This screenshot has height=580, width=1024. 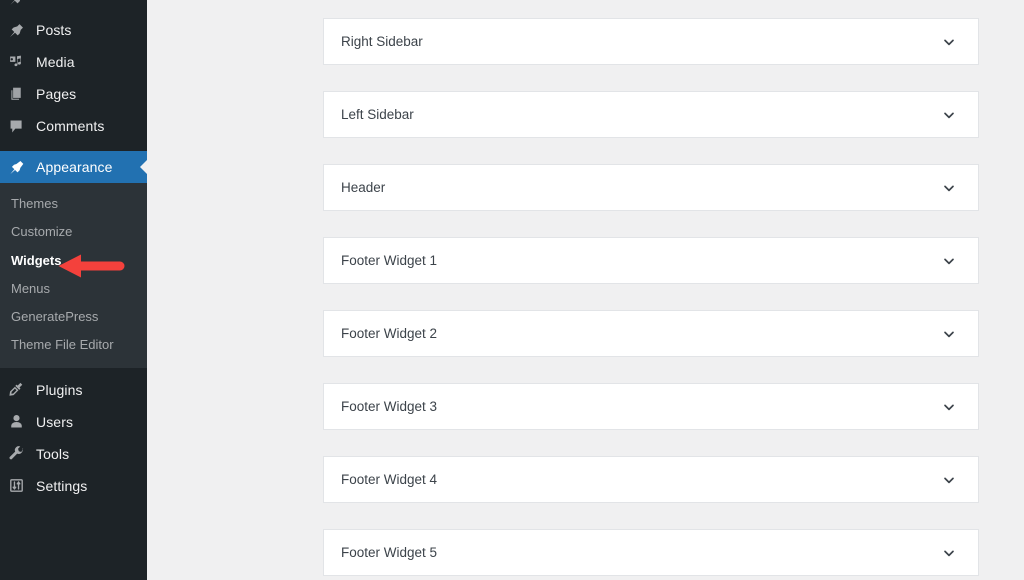 What do you see at coordinates (389, 333) in the screenshot?
I see `widget-area-title: Footer Widget 2` at bounding box center [389, 333].